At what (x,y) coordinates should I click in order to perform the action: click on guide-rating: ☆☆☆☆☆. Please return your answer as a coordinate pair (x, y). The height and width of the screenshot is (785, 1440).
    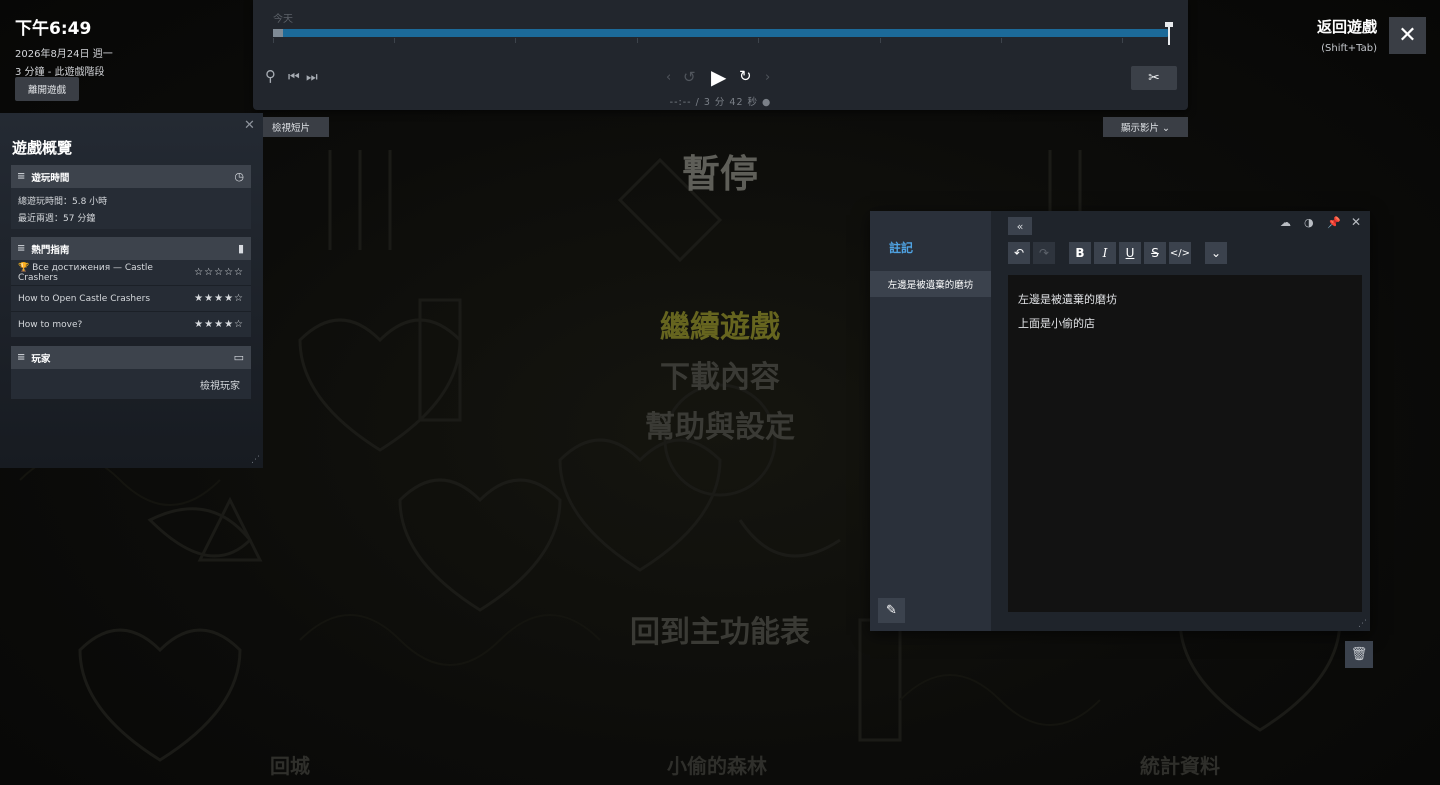
    Looking at the image, I should click on (219, 272).